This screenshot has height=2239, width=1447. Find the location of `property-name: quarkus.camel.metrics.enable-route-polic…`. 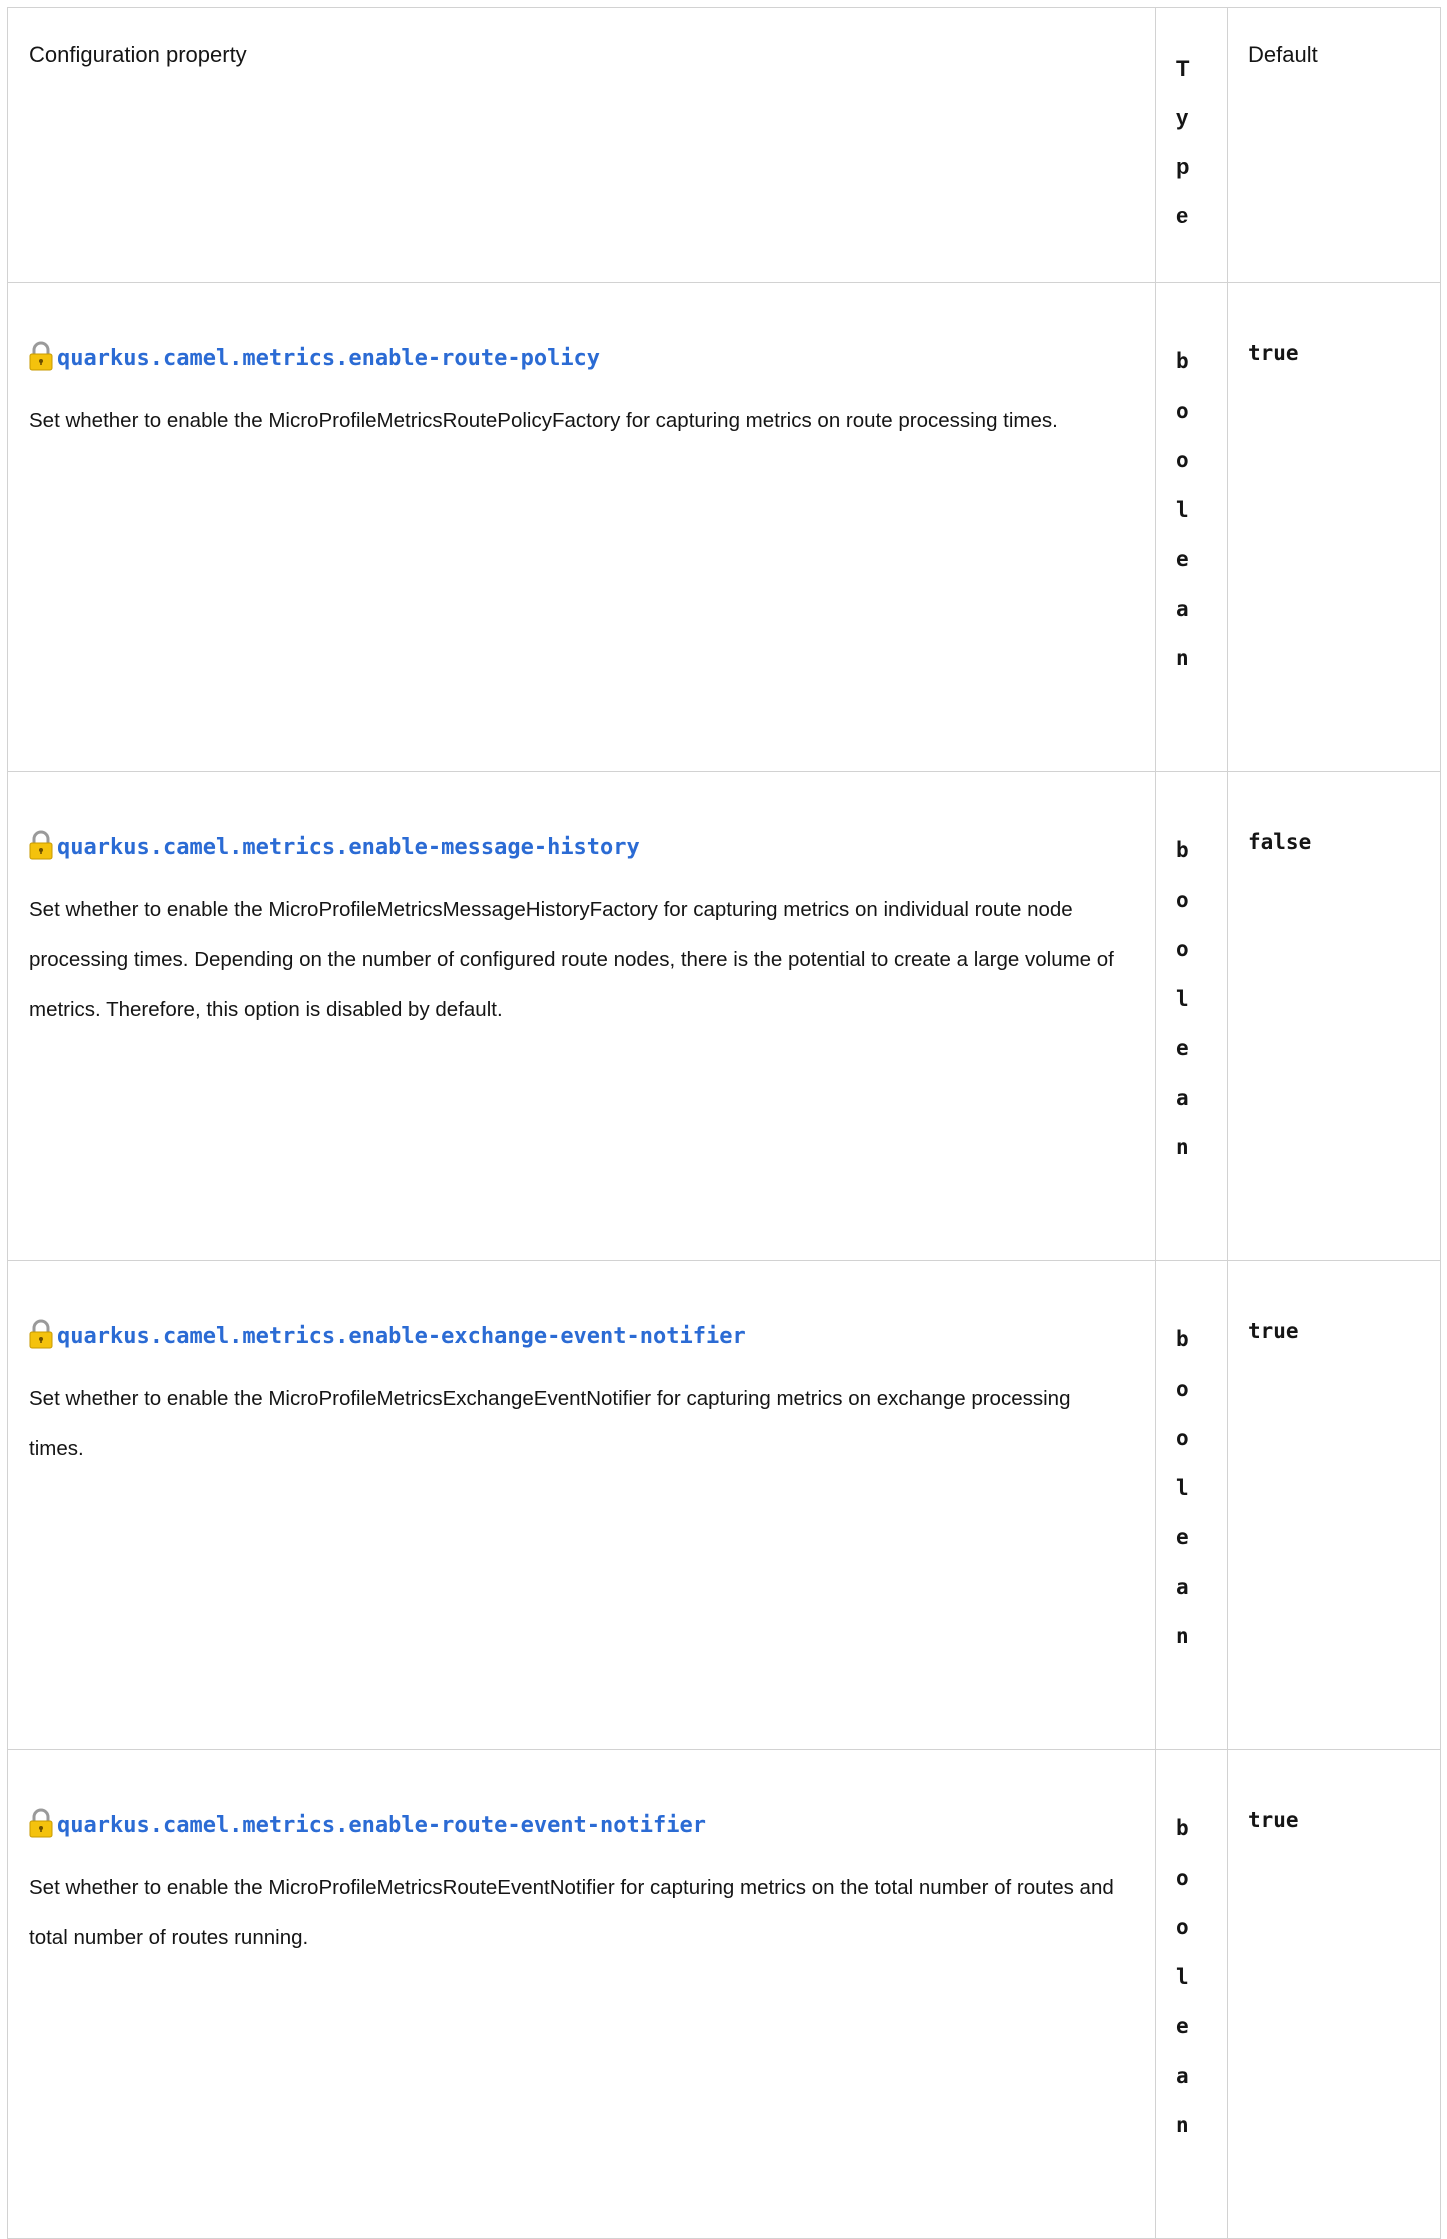

property-name: quarkus.camel.metrics.enable-route-polic… is located at coordinates (592, 353).